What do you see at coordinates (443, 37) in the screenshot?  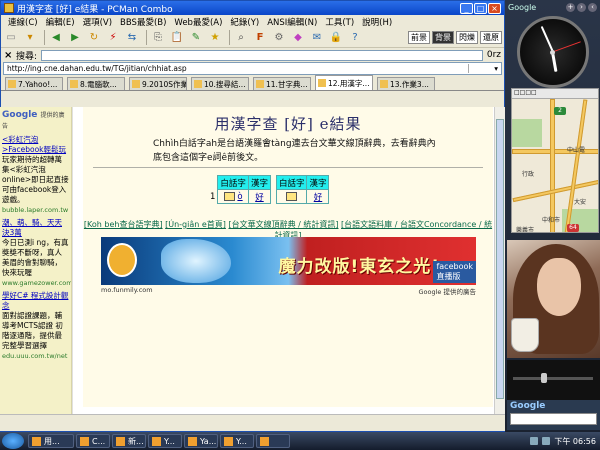 I see `background-button: 背景` at bounding box center [443, 37].